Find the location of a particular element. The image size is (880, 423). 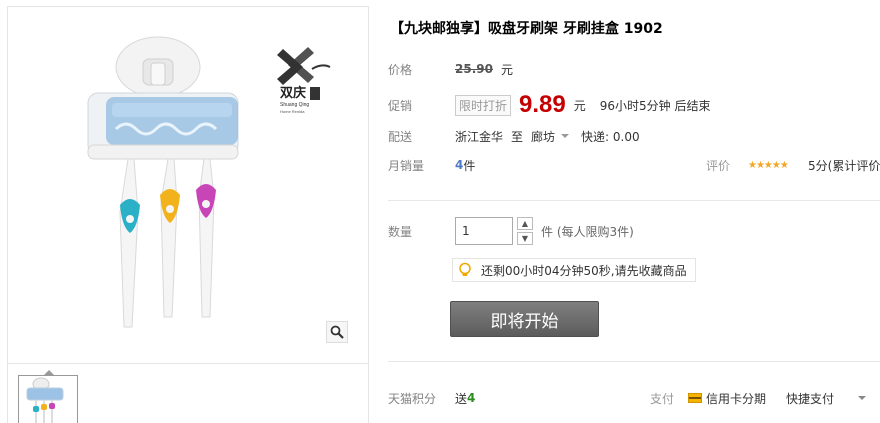

zoom-icon is located at coordinates (337, 332).